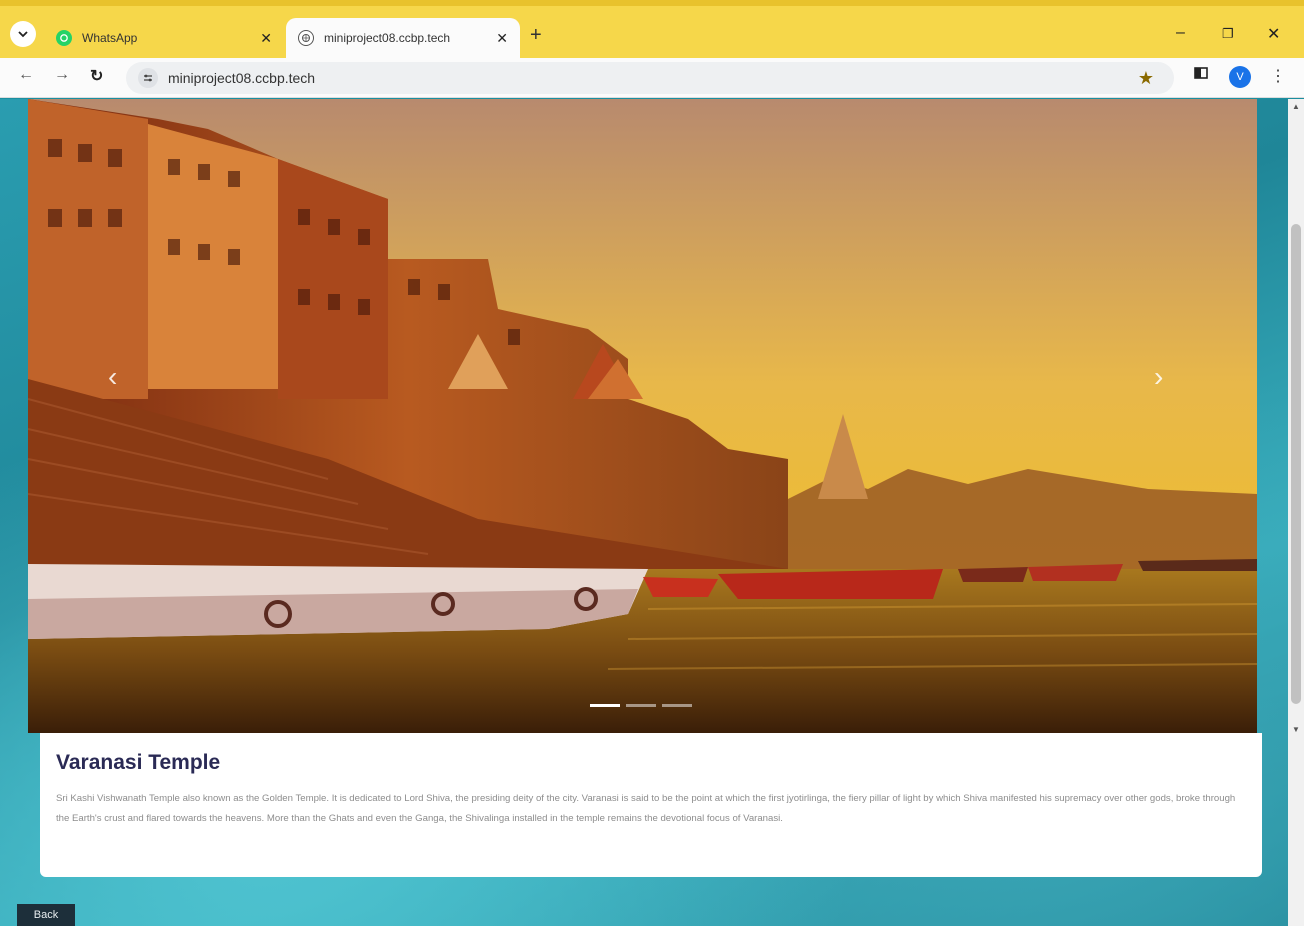  I want to click on tab-search-button, so click(23, 34).